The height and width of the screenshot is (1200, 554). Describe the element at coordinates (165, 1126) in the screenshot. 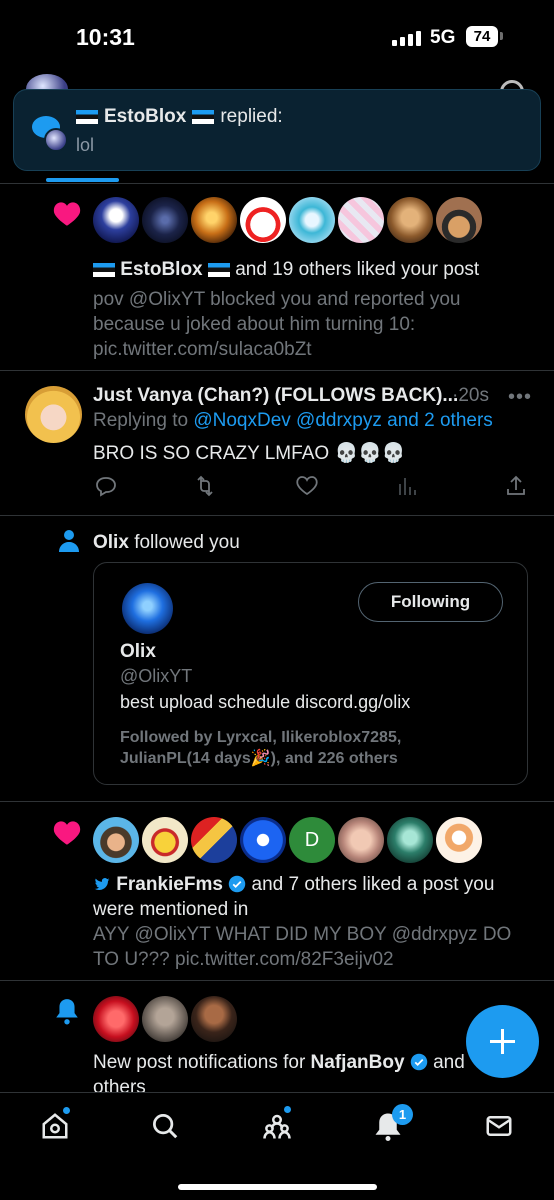

I see `search-icon` at that location.